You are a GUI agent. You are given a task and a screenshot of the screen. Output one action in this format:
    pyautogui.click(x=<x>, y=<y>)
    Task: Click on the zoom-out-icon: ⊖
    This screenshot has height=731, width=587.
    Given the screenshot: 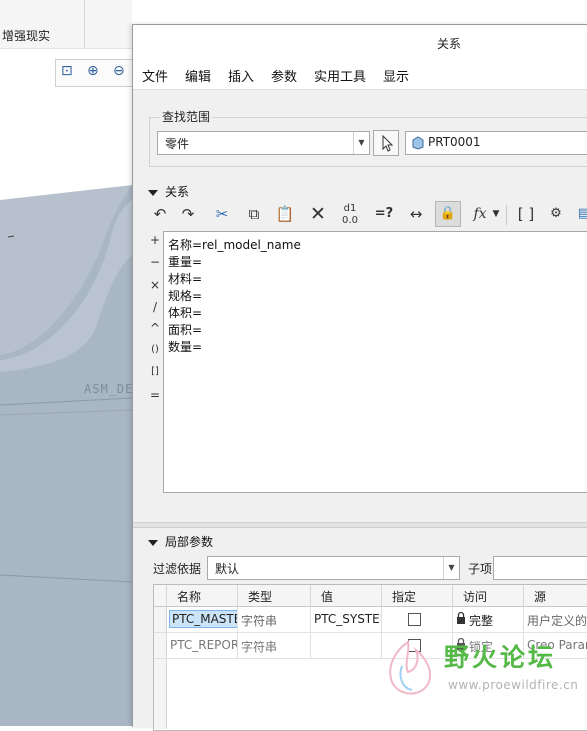 What is the action you would take?
    pyautogui.click(x=119, y=71)
    